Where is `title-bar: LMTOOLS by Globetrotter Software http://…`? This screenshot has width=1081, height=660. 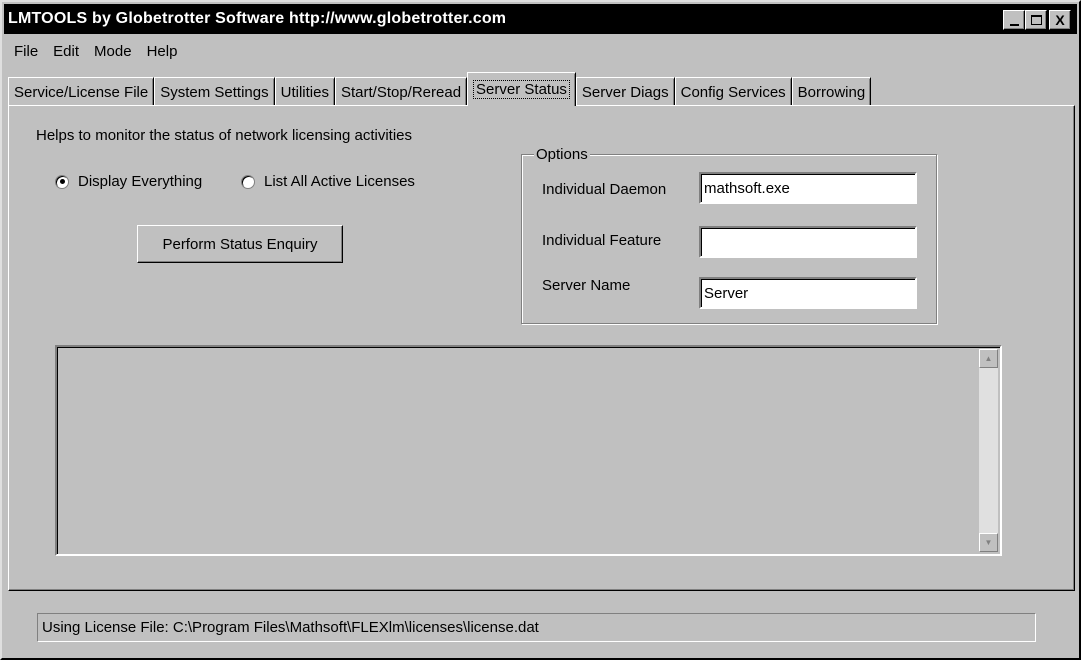
title-bar: LMTOOLS by Globetrotter Software http://… is located at coordinates (540, 19).